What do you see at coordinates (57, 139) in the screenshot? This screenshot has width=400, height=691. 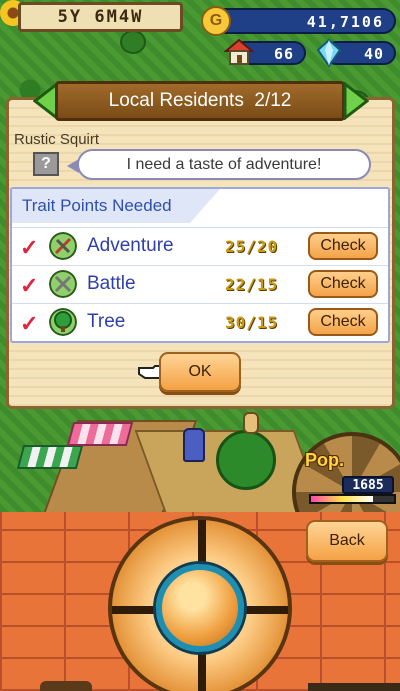 I see `resident-name: Rustic Squirt` at bounding box center [57, 139].